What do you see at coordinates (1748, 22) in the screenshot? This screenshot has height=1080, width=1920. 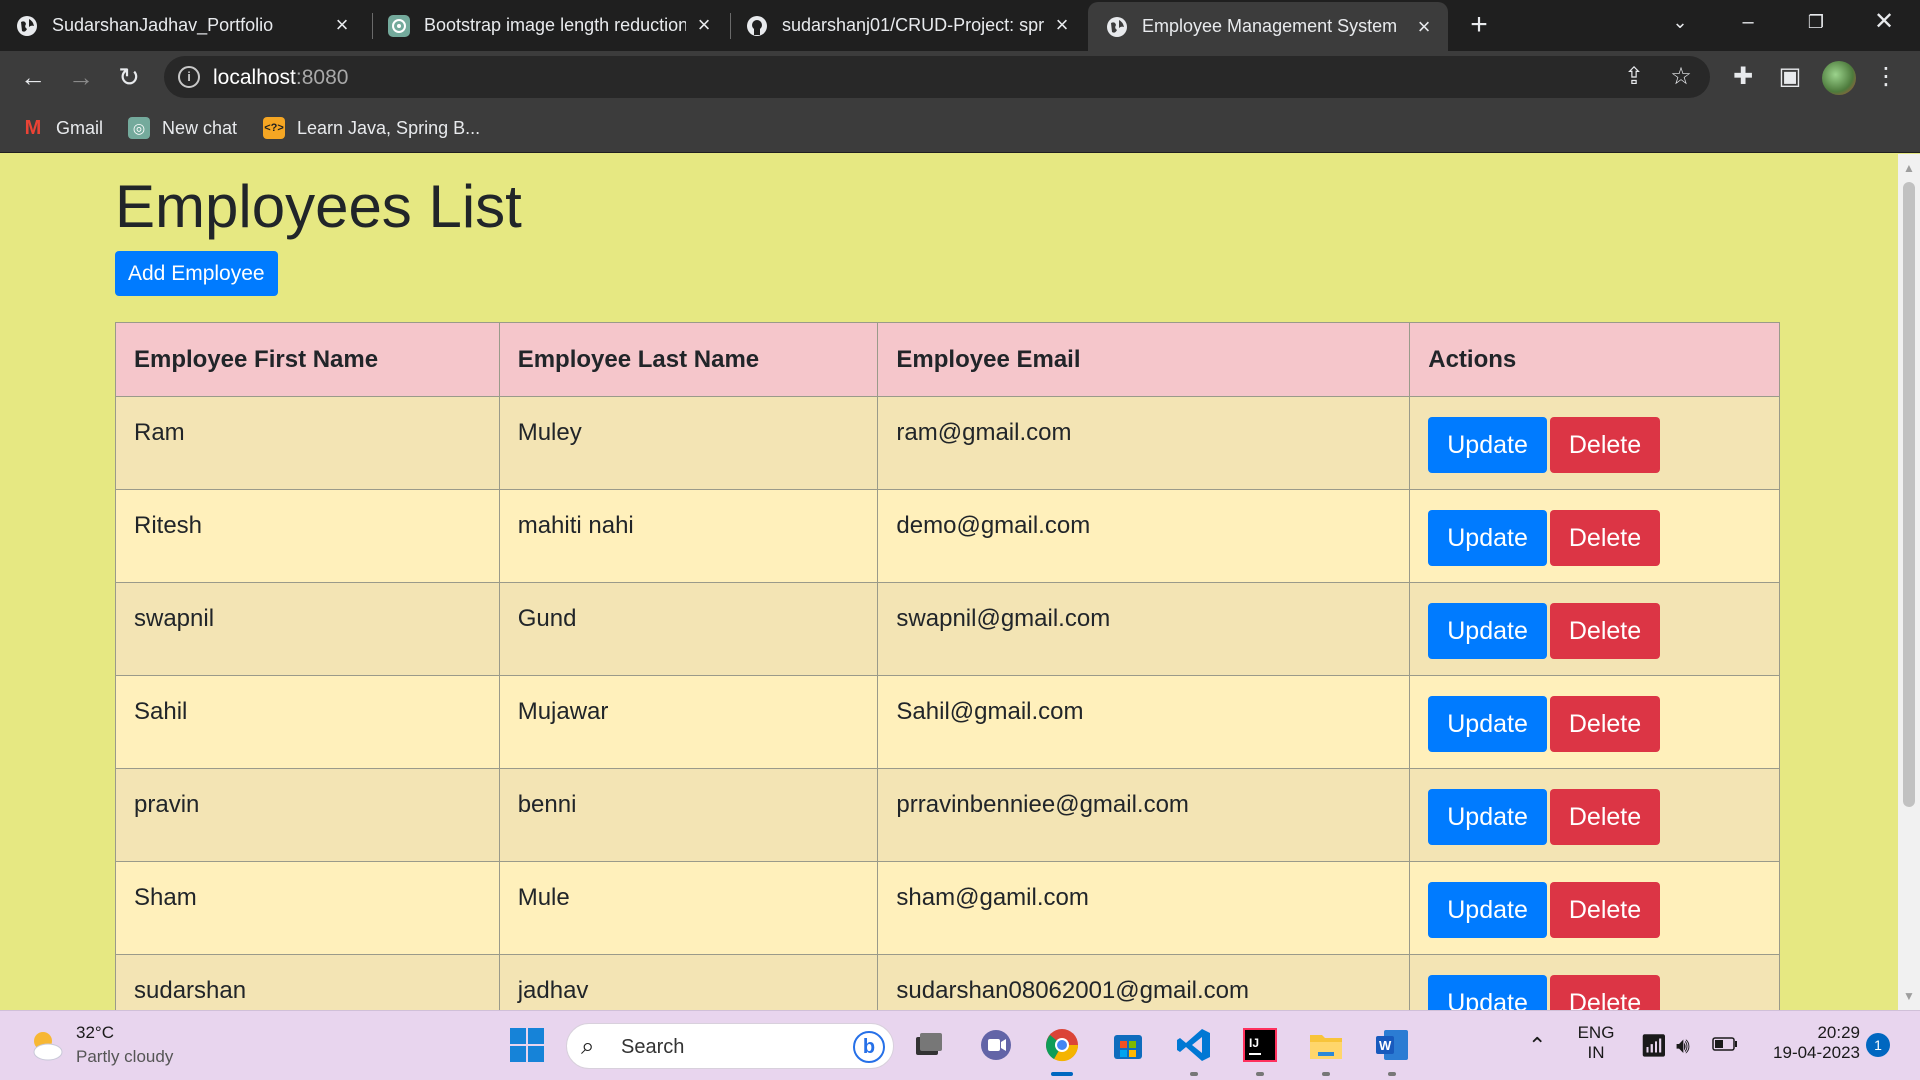 I see `minimize-icon: –` at bounding box center [1748, 22].